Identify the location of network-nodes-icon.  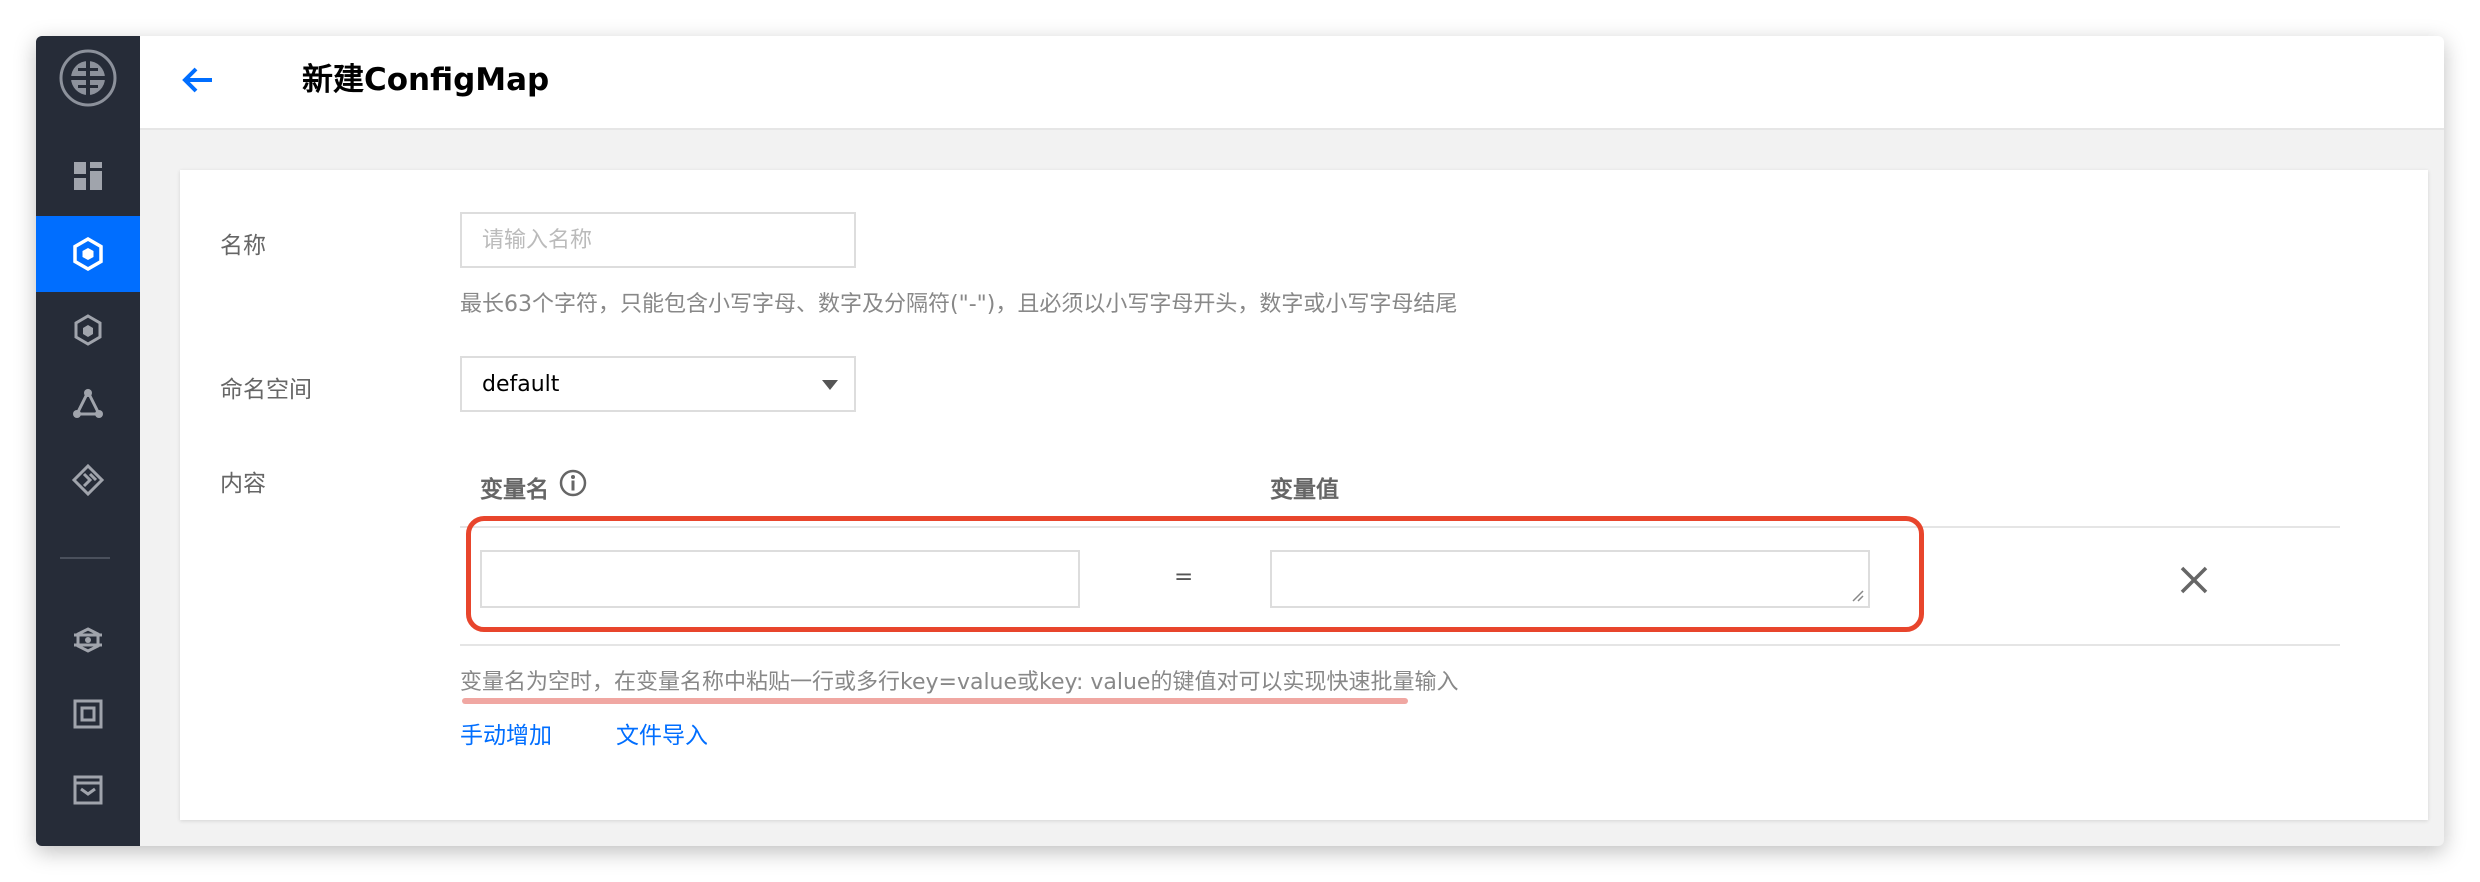
(88, 404).